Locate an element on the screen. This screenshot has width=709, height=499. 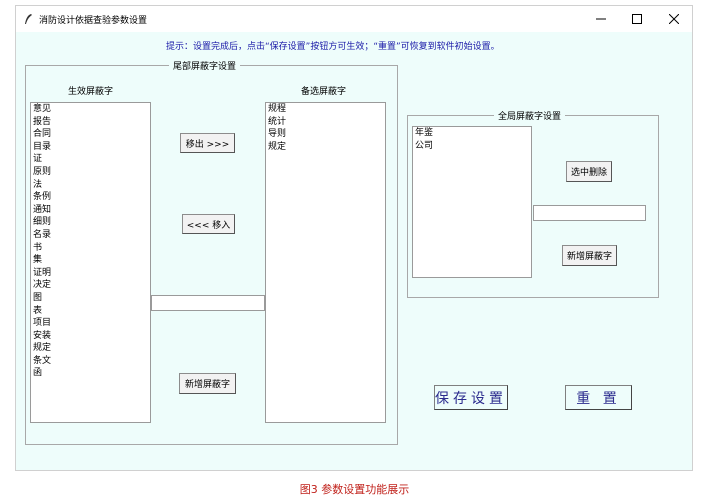
list-item: 公司 is located at coordinates (472, 146).